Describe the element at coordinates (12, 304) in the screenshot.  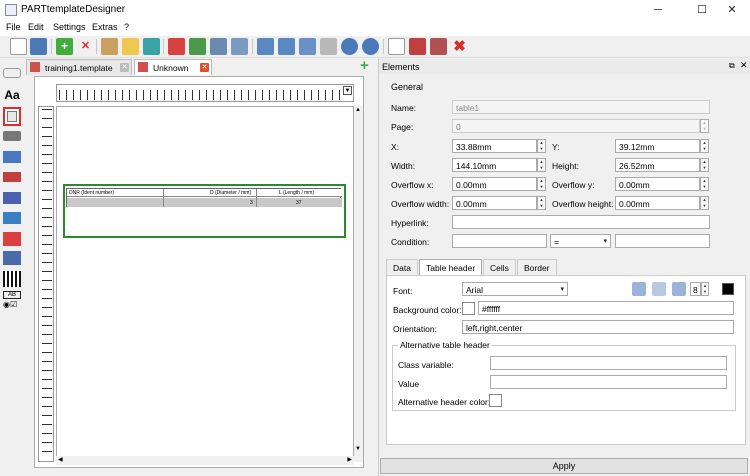
I see `checkbox-icon: ◉☑` at that location.